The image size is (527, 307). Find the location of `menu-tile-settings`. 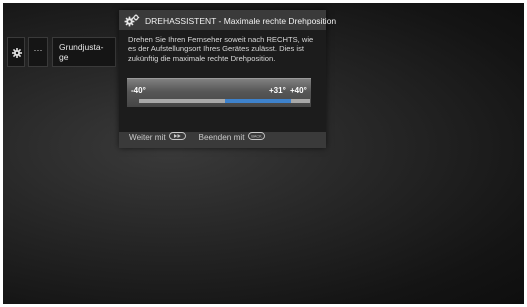

menu-tile-settings is located at coordinates (16, 52).